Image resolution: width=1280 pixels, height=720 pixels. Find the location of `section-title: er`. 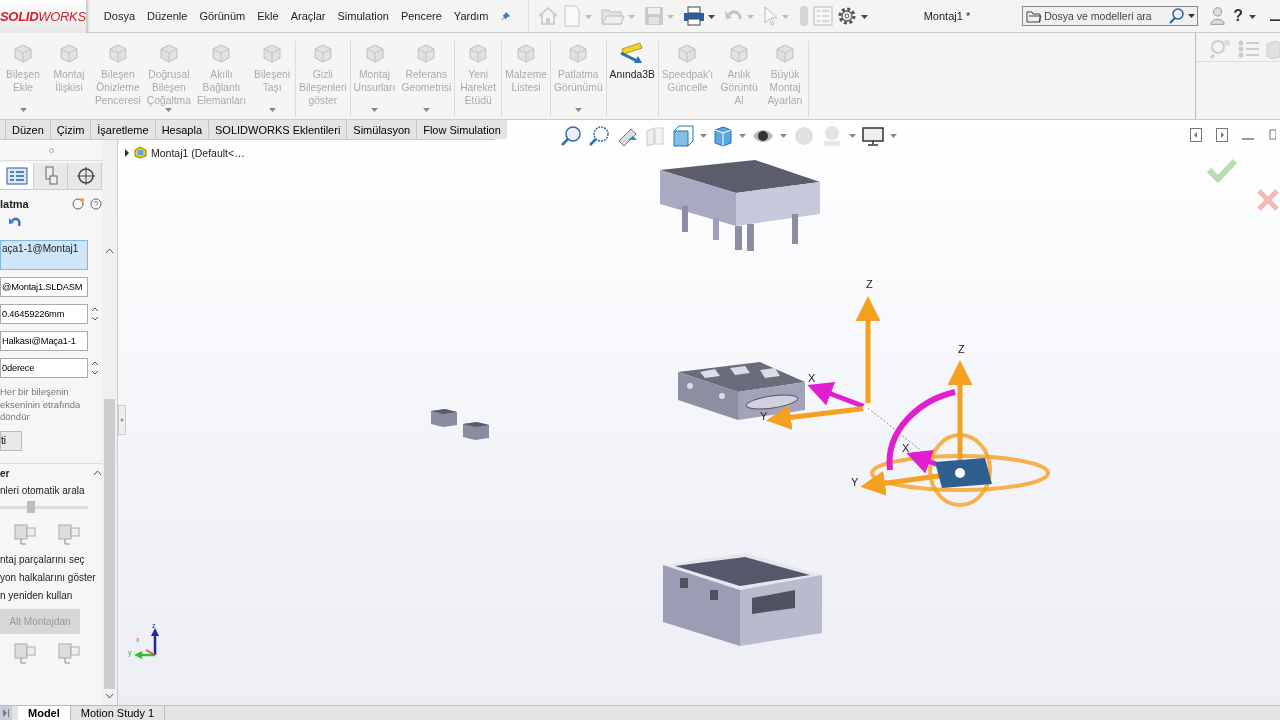

section-title: er is located at coordinates (5, 473).